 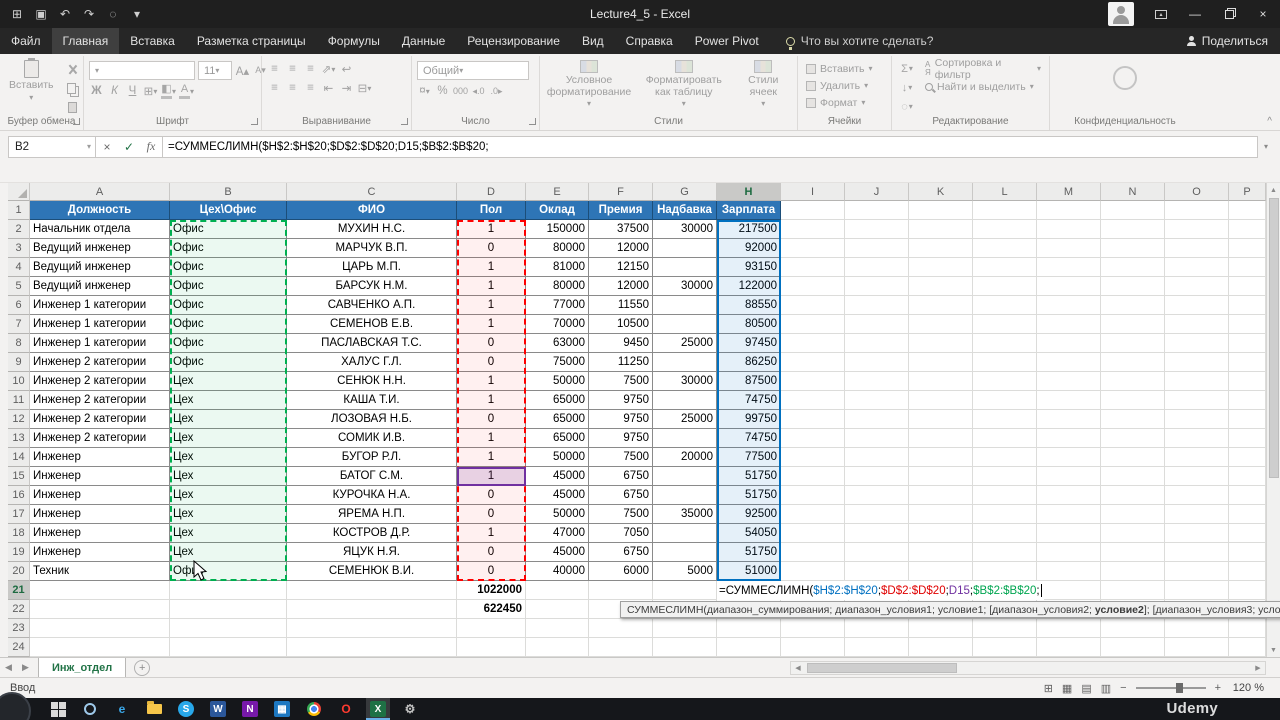 What do you see at coordinates (137, 14) in the screenshot?
I see `customize-quick-access-icon: ▾` at bounding box center [137, 14].